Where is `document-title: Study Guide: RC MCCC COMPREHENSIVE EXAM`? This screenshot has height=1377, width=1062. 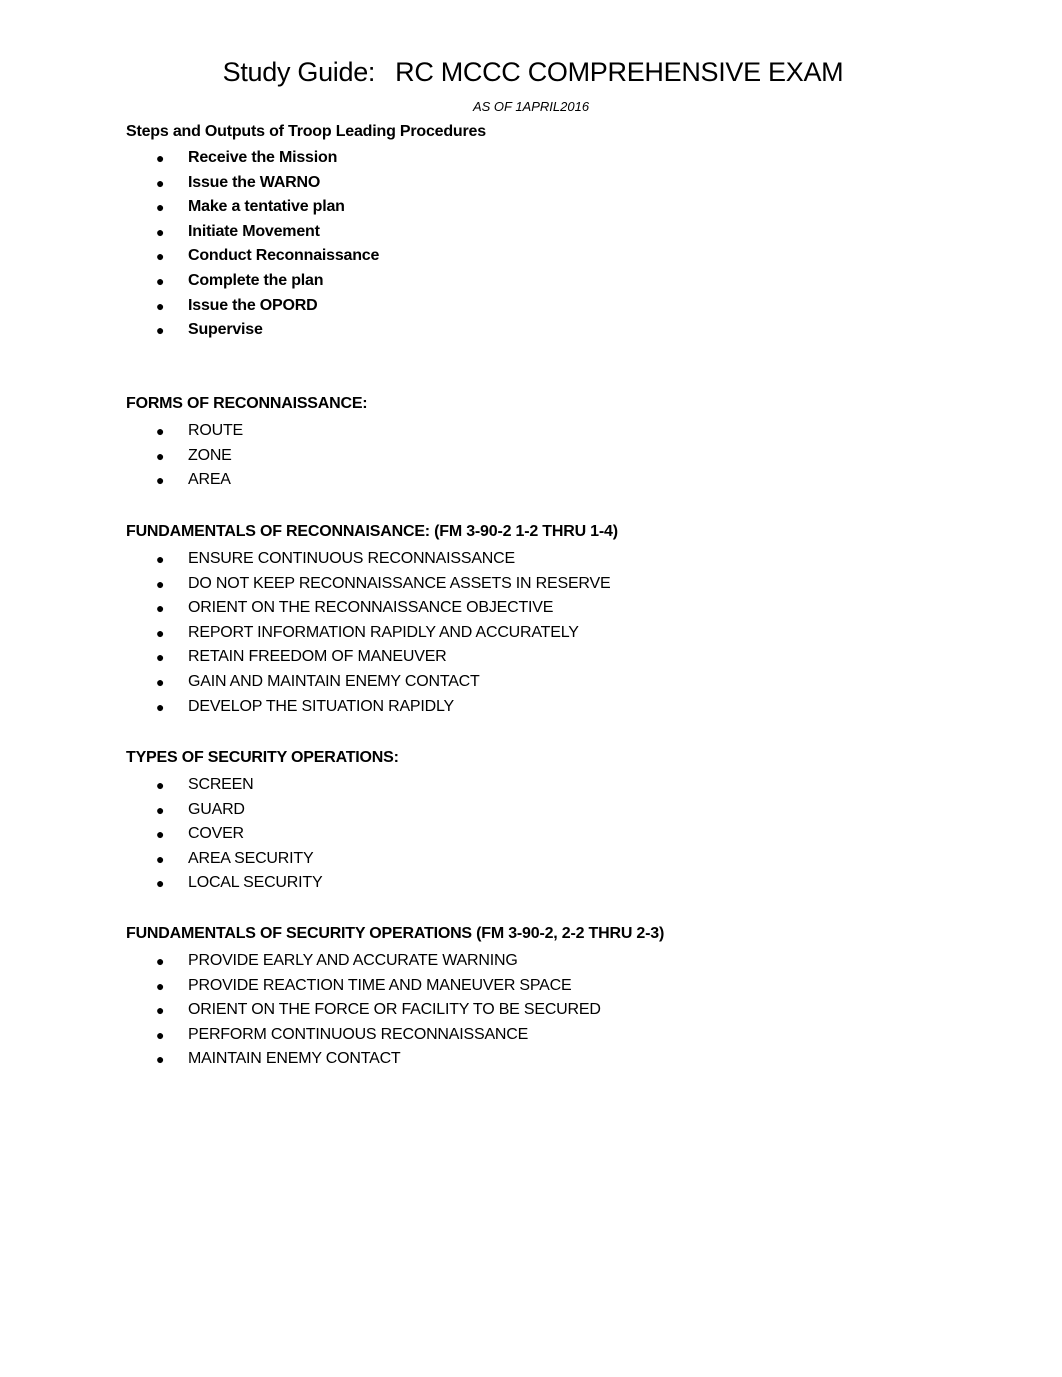 document-title: Study Guide: RC MCCC COMPREHENSIVE EXAM is located at coordinates (531, 72).